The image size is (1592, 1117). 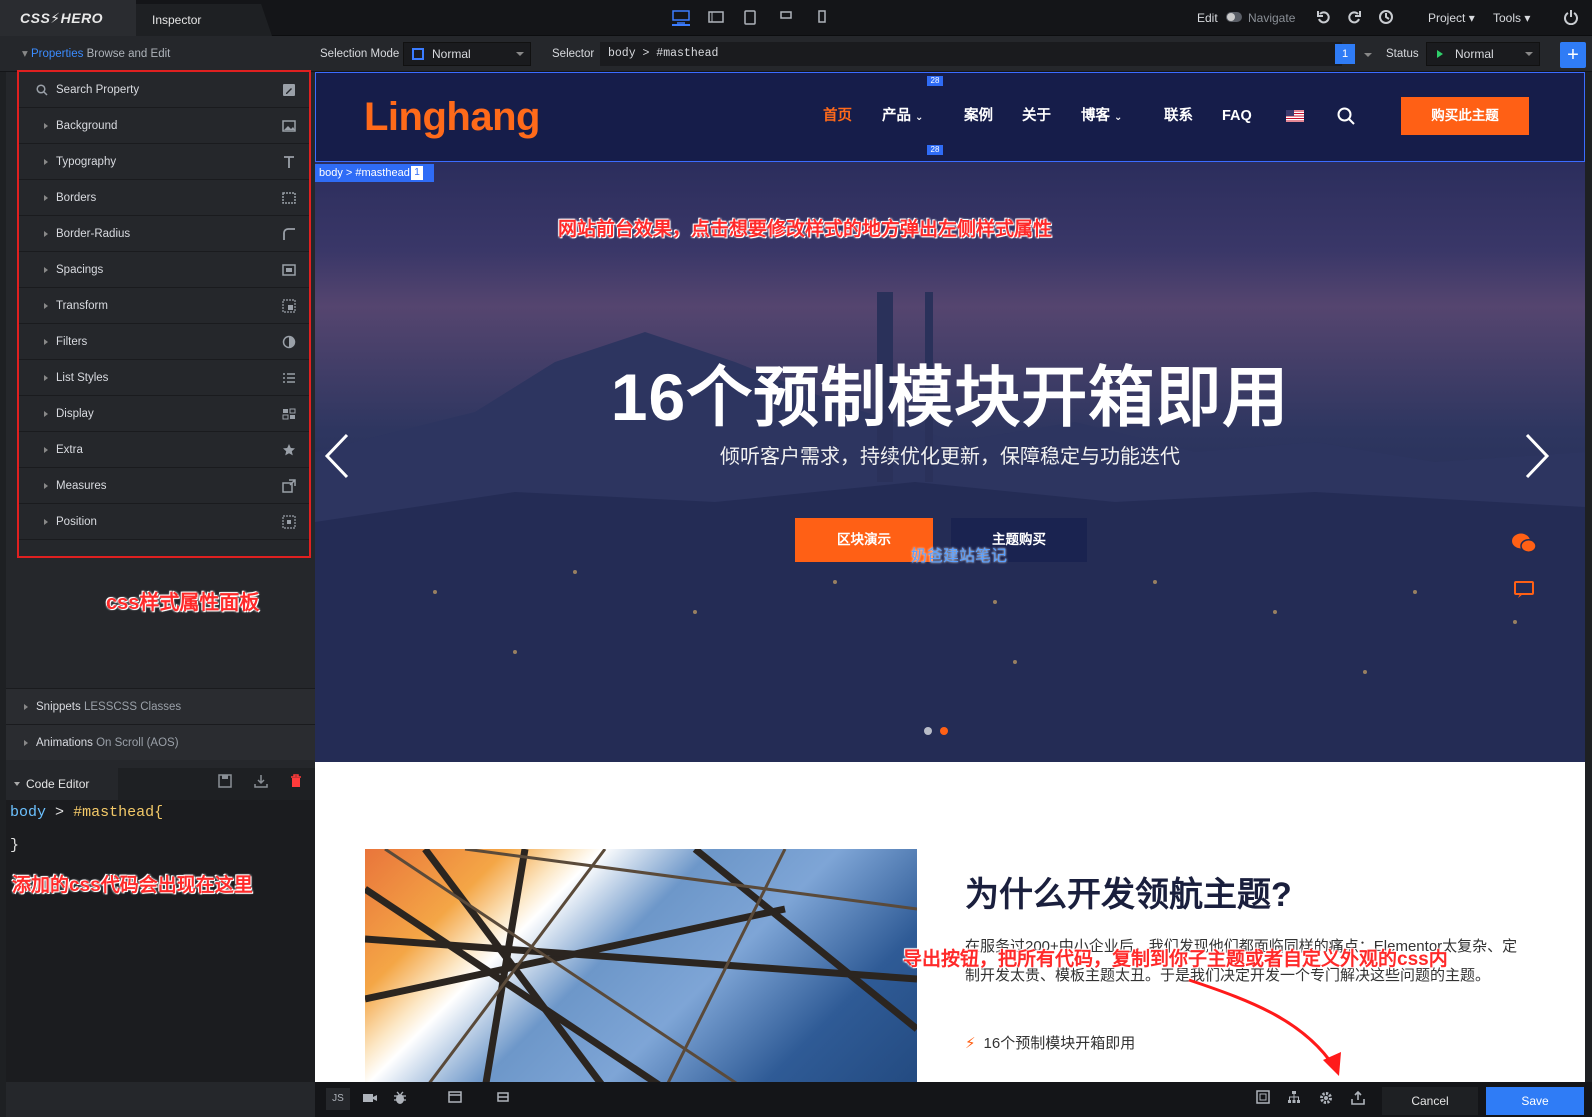 What do you see at coordinates (971, 54) in the screenshot?
I see `selector-input: body > #masthead` at bounding box center [971, 54].